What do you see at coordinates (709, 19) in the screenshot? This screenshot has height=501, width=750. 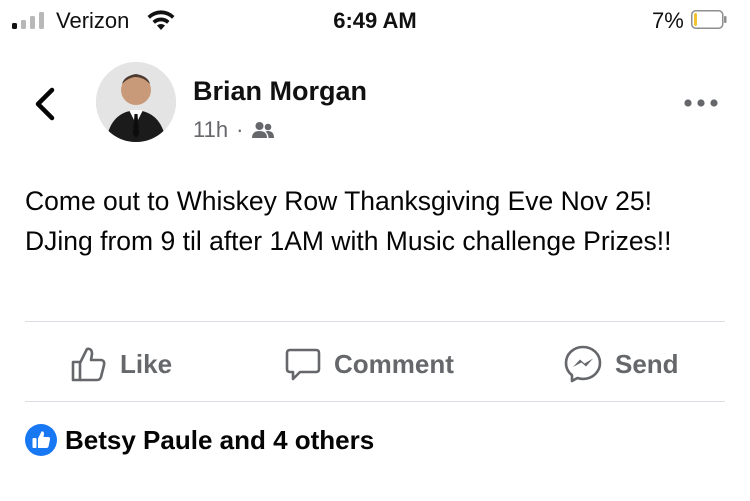 I see `battery-icon` at bounding box center [709, 19].